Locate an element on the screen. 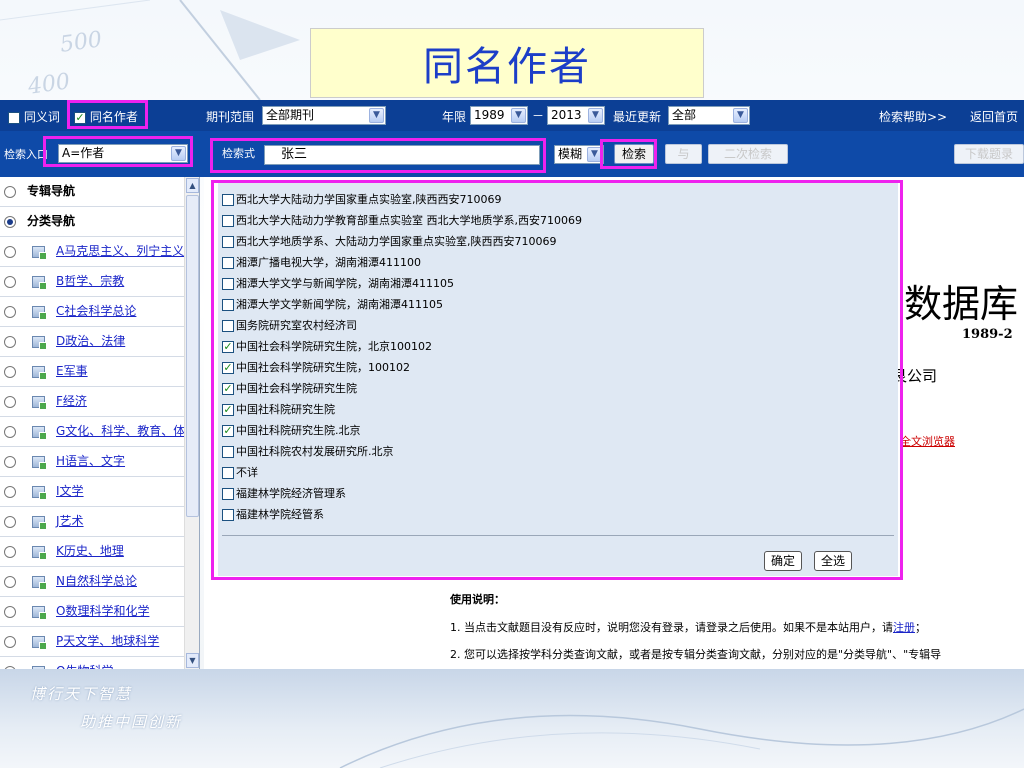 The image size is (1024, 768). sidebar-category-item: G文化、科学、教育、体育 is located at coordinates (92, 432).